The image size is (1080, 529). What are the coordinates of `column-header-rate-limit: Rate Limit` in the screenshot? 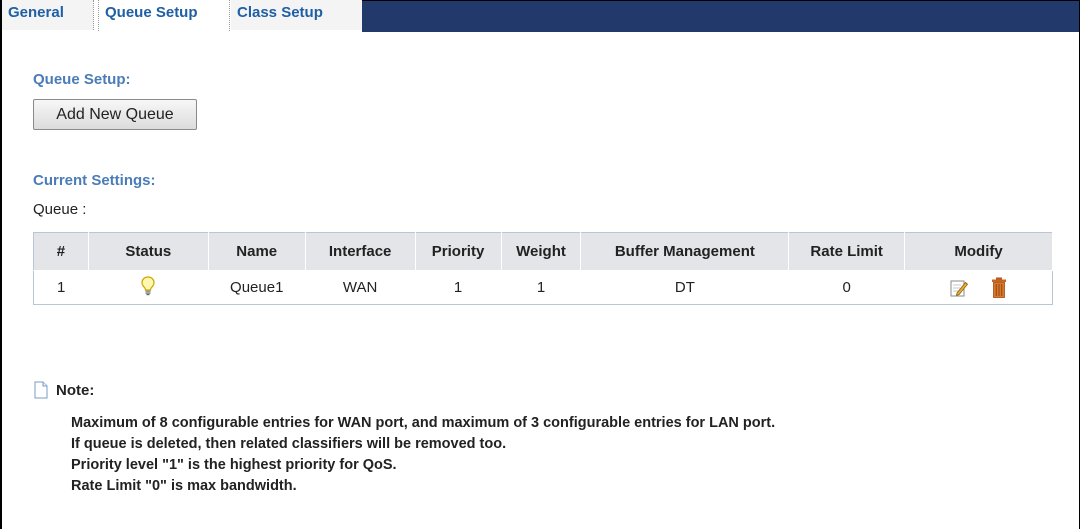 It's located at (847, 251).